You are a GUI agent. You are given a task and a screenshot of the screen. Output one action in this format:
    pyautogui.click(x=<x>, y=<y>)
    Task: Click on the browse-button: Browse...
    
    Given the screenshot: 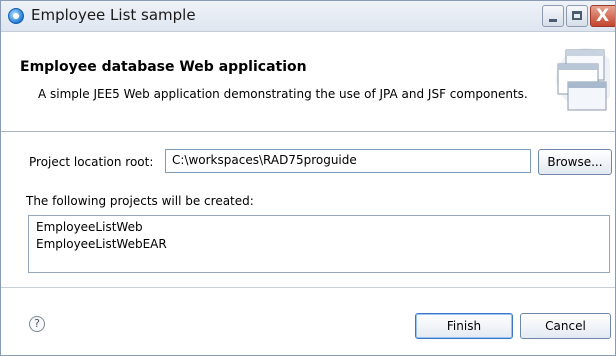 What is the action you would take?
    pyautogui.click(x=575, y=162)
    